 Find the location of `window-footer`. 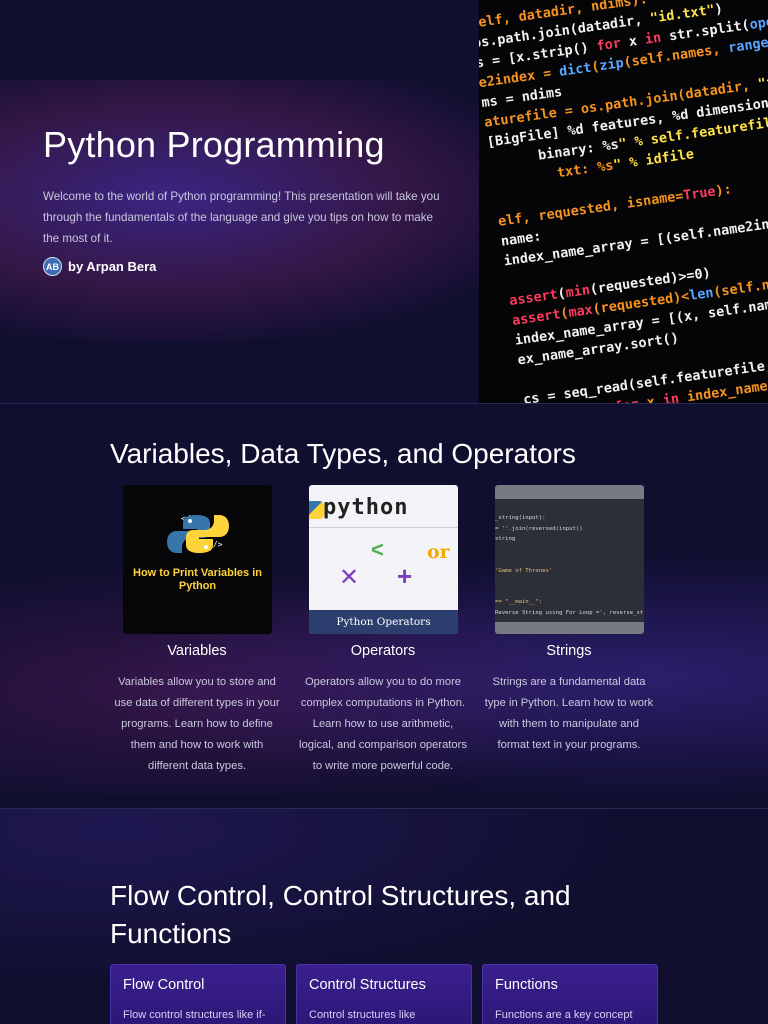

window-footer is located at coordinates (569, 628).